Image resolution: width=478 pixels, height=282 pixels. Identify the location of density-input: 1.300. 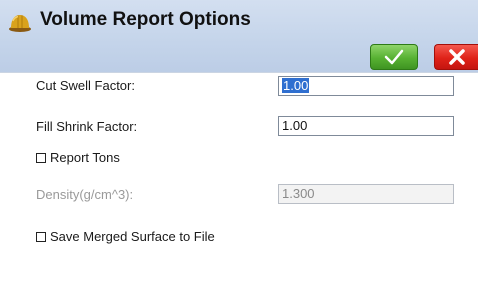
(366, 194).